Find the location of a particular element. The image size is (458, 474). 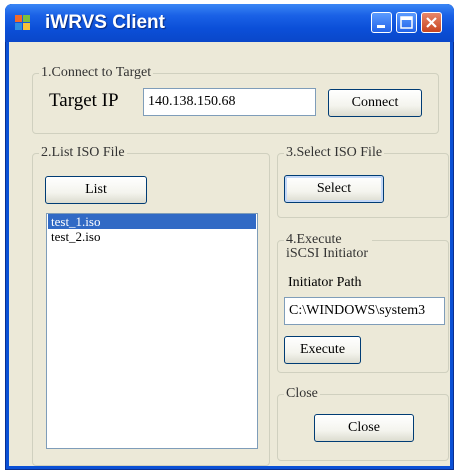

maximize-button is located at coordinates (406, 22).